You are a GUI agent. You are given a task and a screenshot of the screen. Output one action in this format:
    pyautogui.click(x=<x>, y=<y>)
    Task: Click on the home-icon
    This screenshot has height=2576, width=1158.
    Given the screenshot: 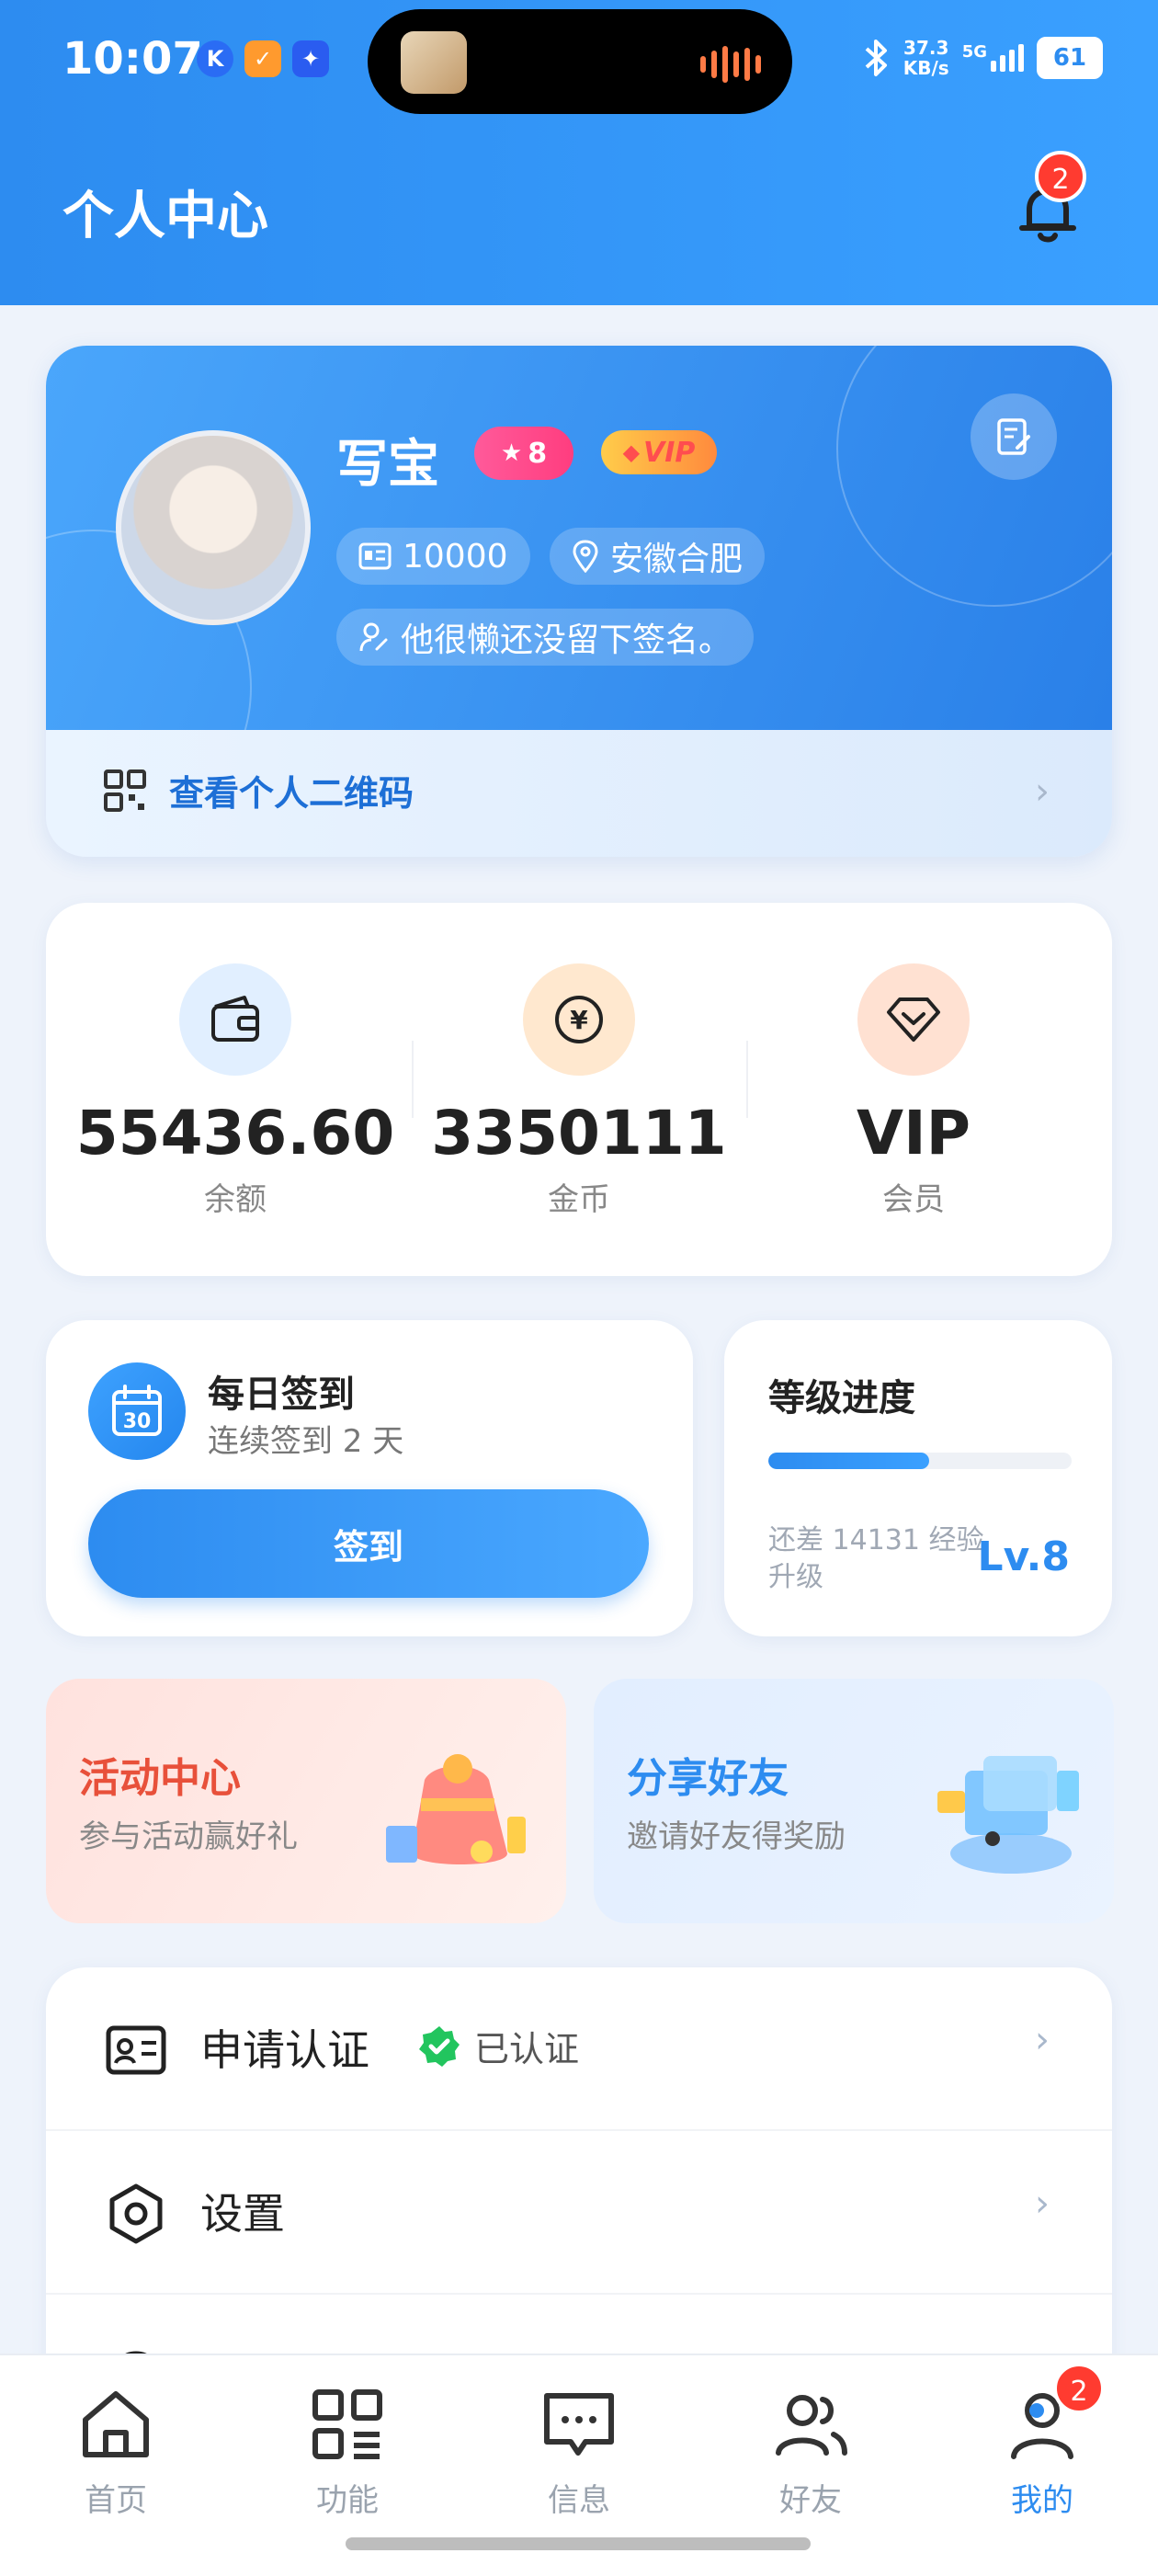 What is the action you would take?
    pyautogui.click(x=116, y=2424)
    